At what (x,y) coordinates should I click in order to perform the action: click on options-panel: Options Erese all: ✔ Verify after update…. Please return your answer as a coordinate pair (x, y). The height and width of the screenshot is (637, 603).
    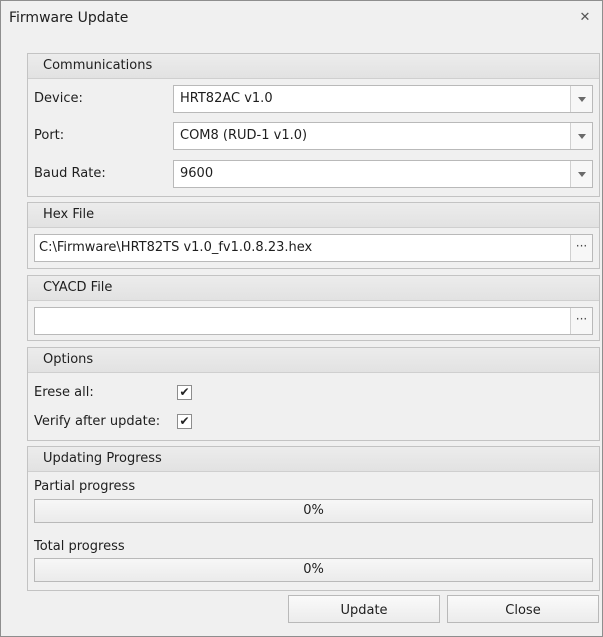
    Looking at the image, I should click on (313, 394).